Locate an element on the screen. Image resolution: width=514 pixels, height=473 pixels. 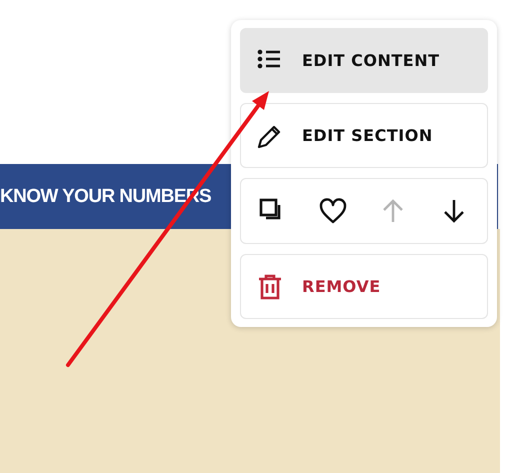
menu-item: EDIT SECTION is located at coordinates (364, 135).